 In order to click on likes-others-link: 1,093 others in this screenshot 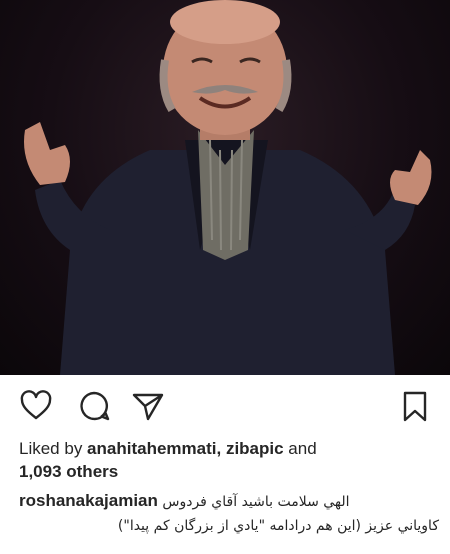, I will do `click(68, 471)`.